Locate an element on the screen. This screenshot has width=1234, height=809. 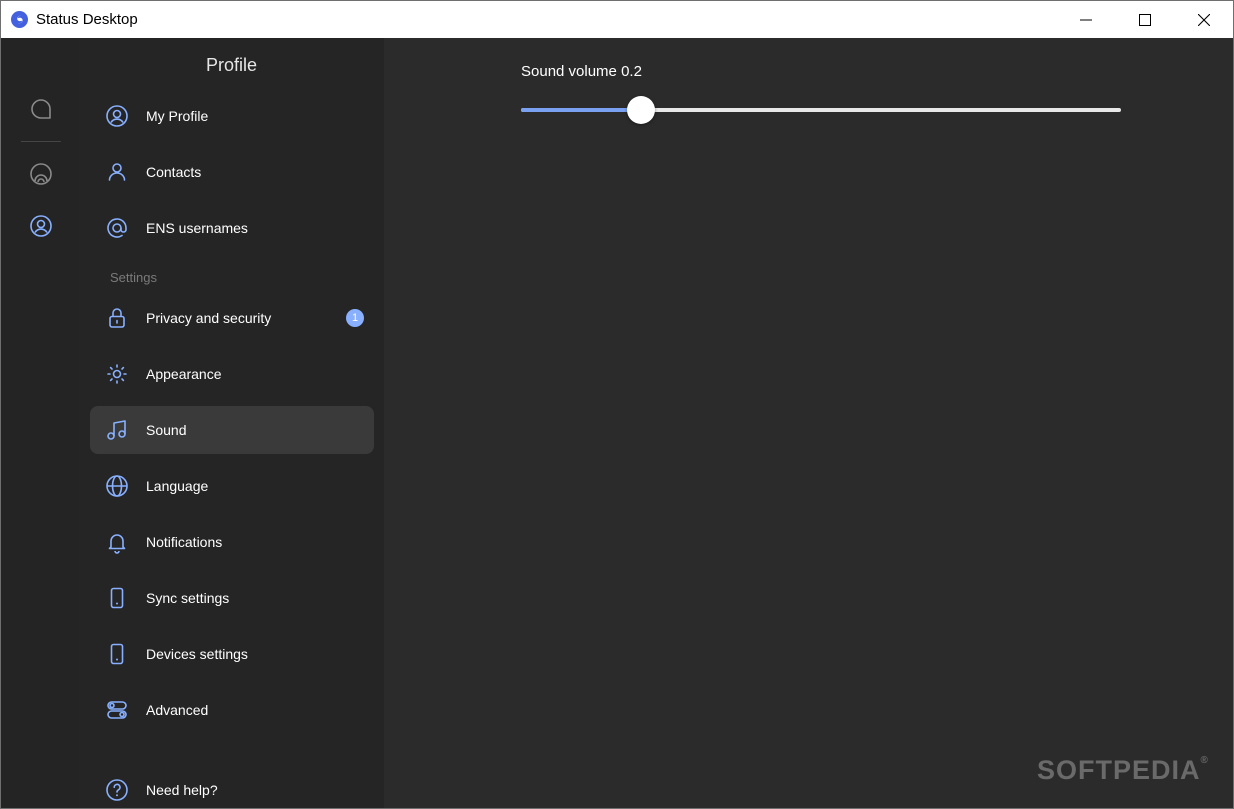
sound-volume-label: Sound volume 0.2 is located at coordinates (581, 71).